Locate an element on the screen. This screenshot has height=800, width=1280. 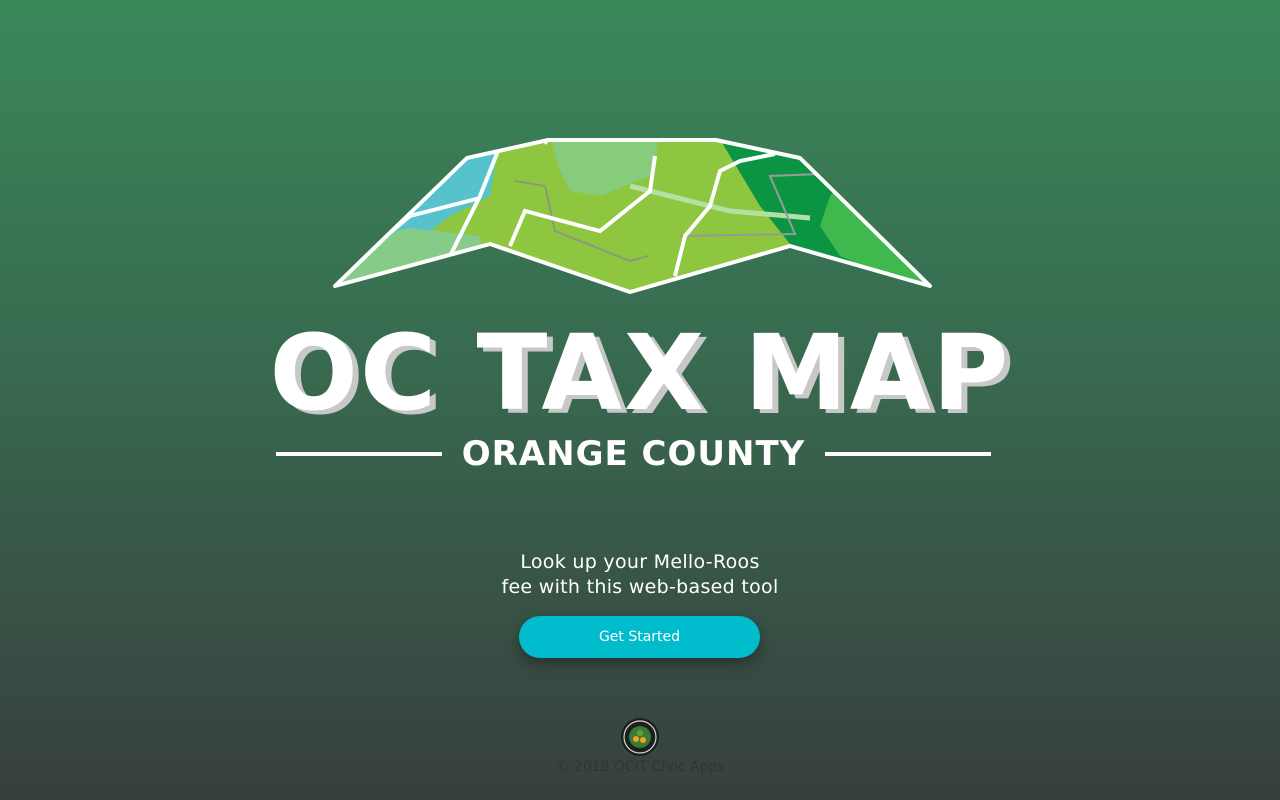
app-subtitle: ORANGE COUNTY is located at coordinates (633, 454).